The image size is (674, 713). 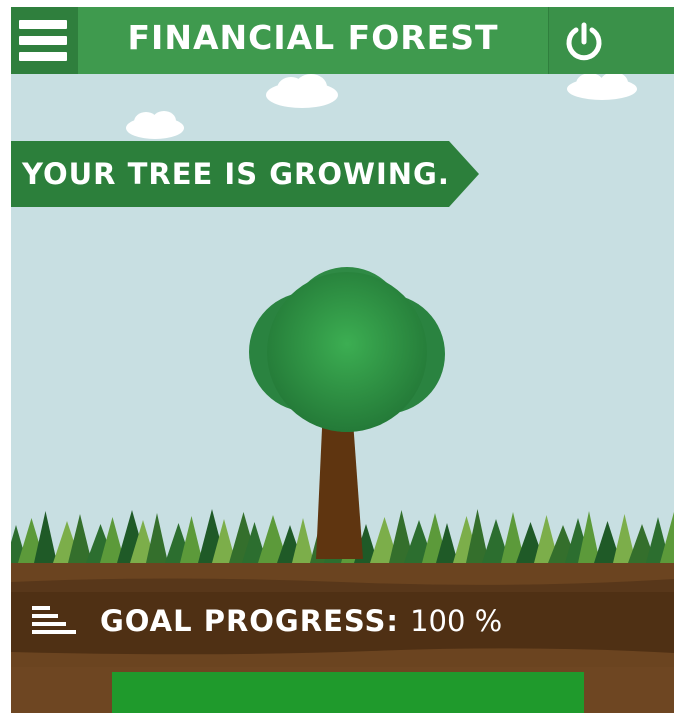 What do you see at coordinates (249, 621) in the screenshot?
I see `goal-progress-title: GOAL PROGRESS:` at bounding box center [249, 621].